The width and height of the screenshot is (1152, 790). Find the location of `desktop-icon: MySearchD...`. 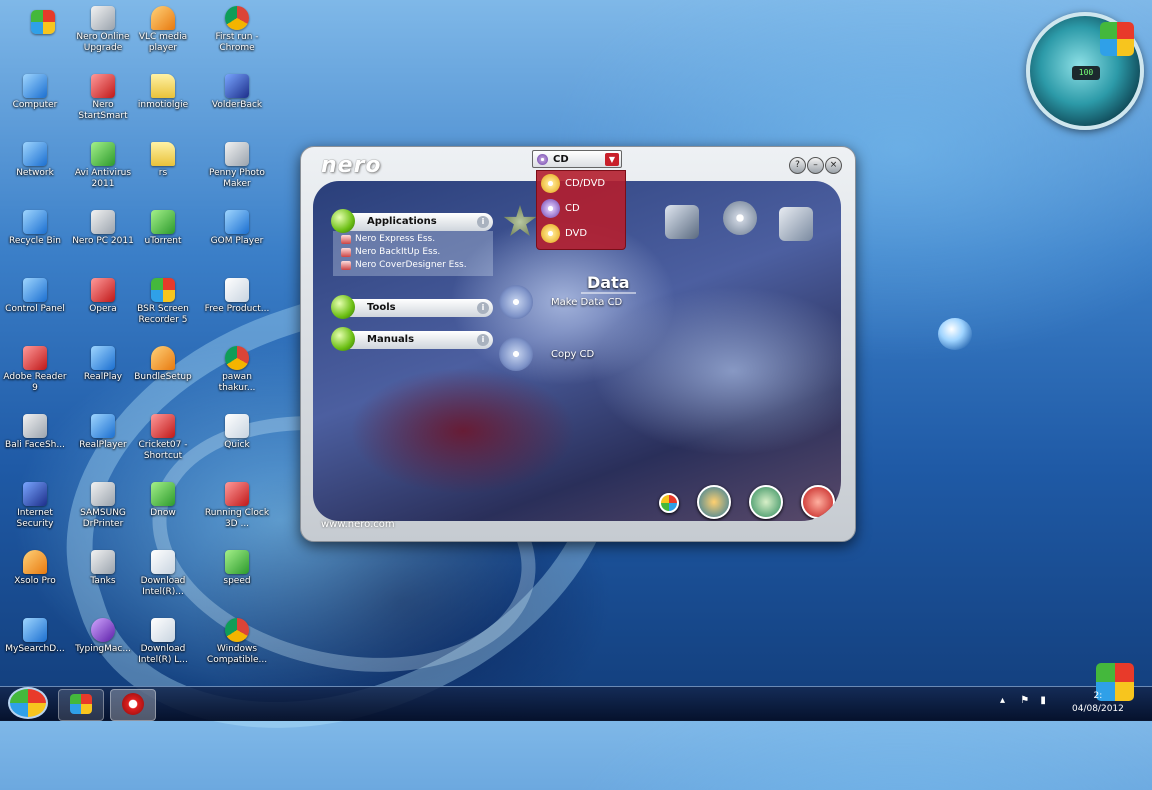

desktop-icon: MySearchD... is located at coordinates (35, 636).